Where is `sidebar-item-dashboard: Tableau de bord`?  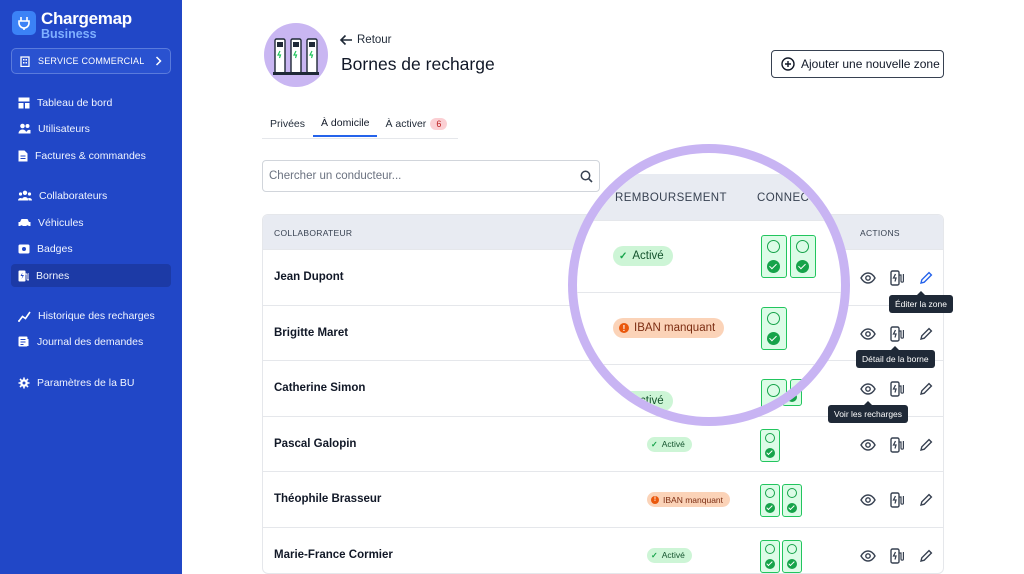
sidebar-item-dashboard: Tableau de bord is located at coordinates (91, 102).